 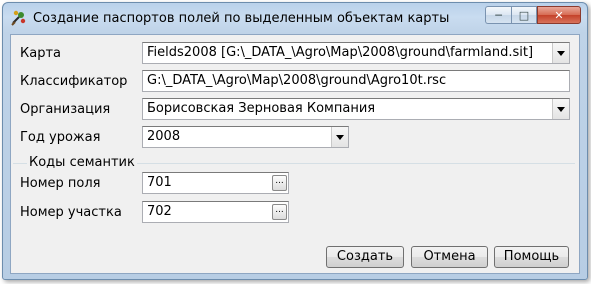 What do you see at coordinates (60, 137) in the screenshot?
I see `year-label: Год урожая` at bounding box center [60, 137].